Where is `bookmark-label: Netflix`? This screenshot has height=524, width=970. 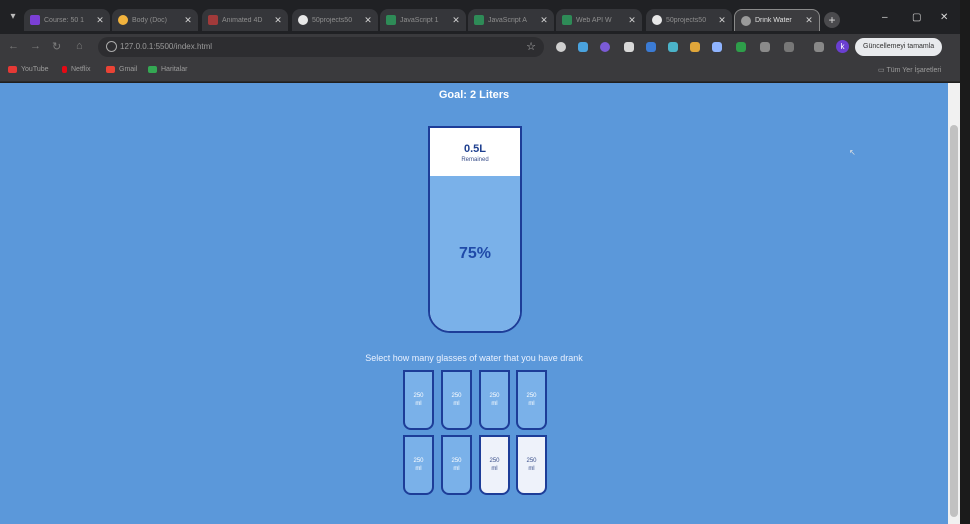
bookmark-label: Netflix is located at coordinates (81, 69).